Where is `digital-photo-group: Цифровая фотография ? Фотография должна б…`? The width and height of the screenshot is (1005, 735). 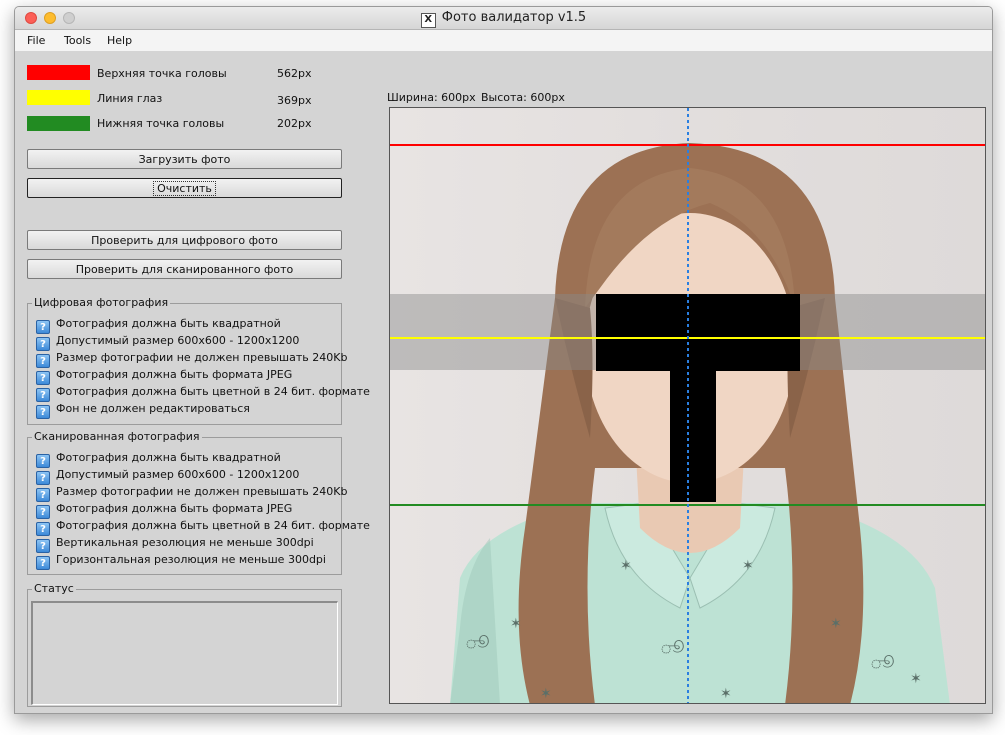
digital-photo-group: Цифровая фотография ? Фотография должна б… is located at coordinates (198, 360).